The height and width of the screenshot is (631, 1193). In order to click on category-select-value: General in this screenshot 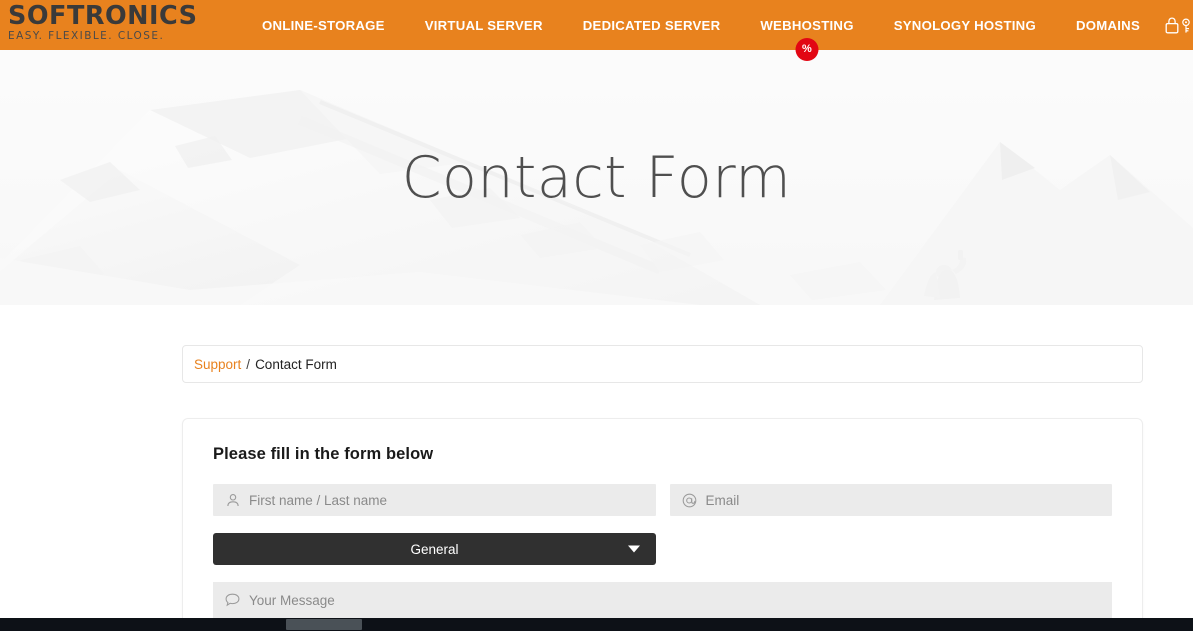, I will do `click(434, 549)`.